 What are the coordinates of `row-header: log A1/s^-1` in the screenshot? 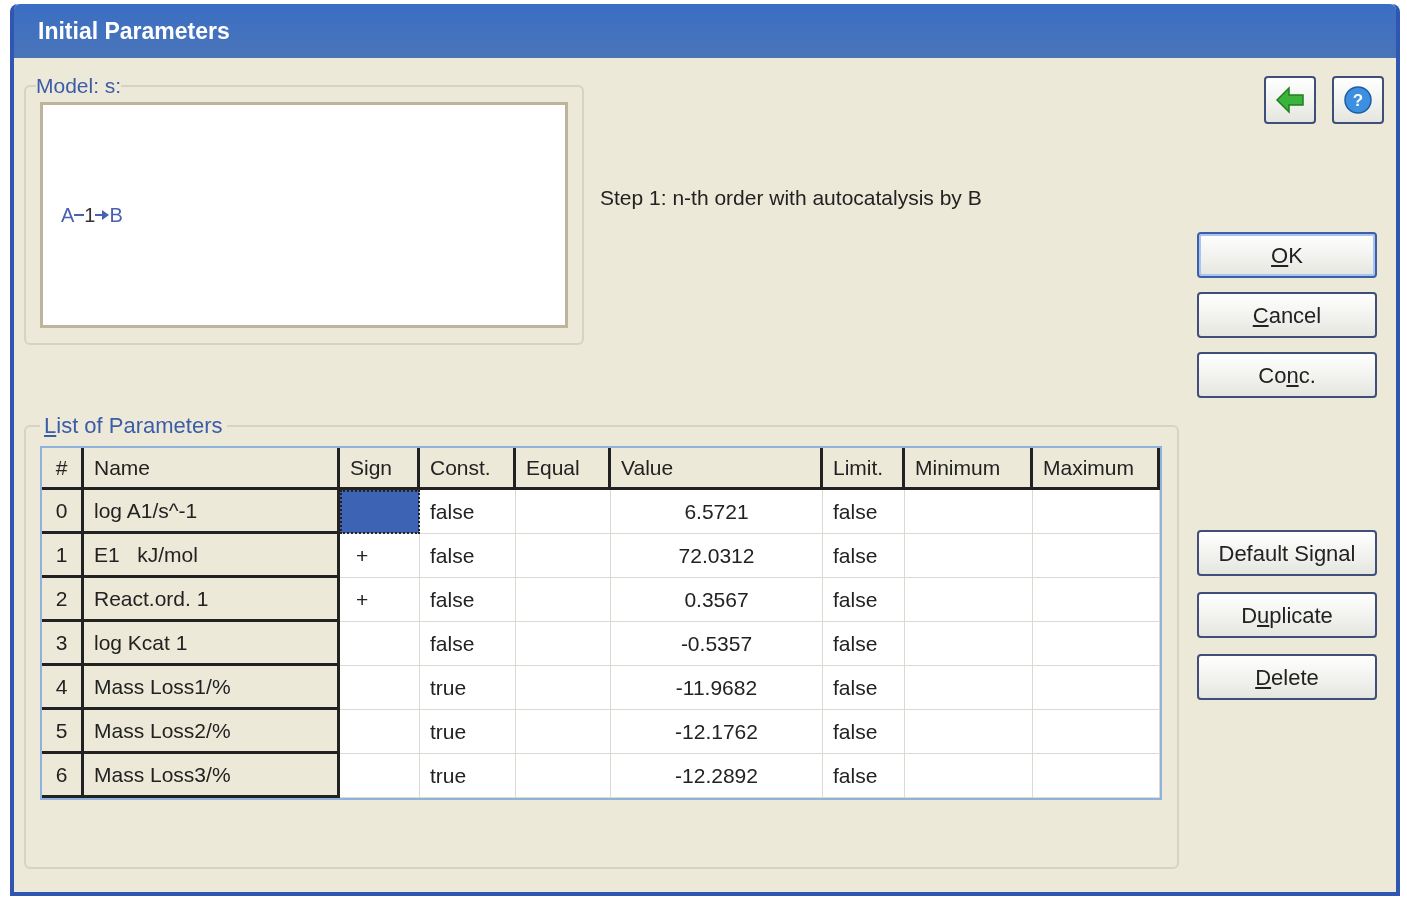 It's located at (212, 512).